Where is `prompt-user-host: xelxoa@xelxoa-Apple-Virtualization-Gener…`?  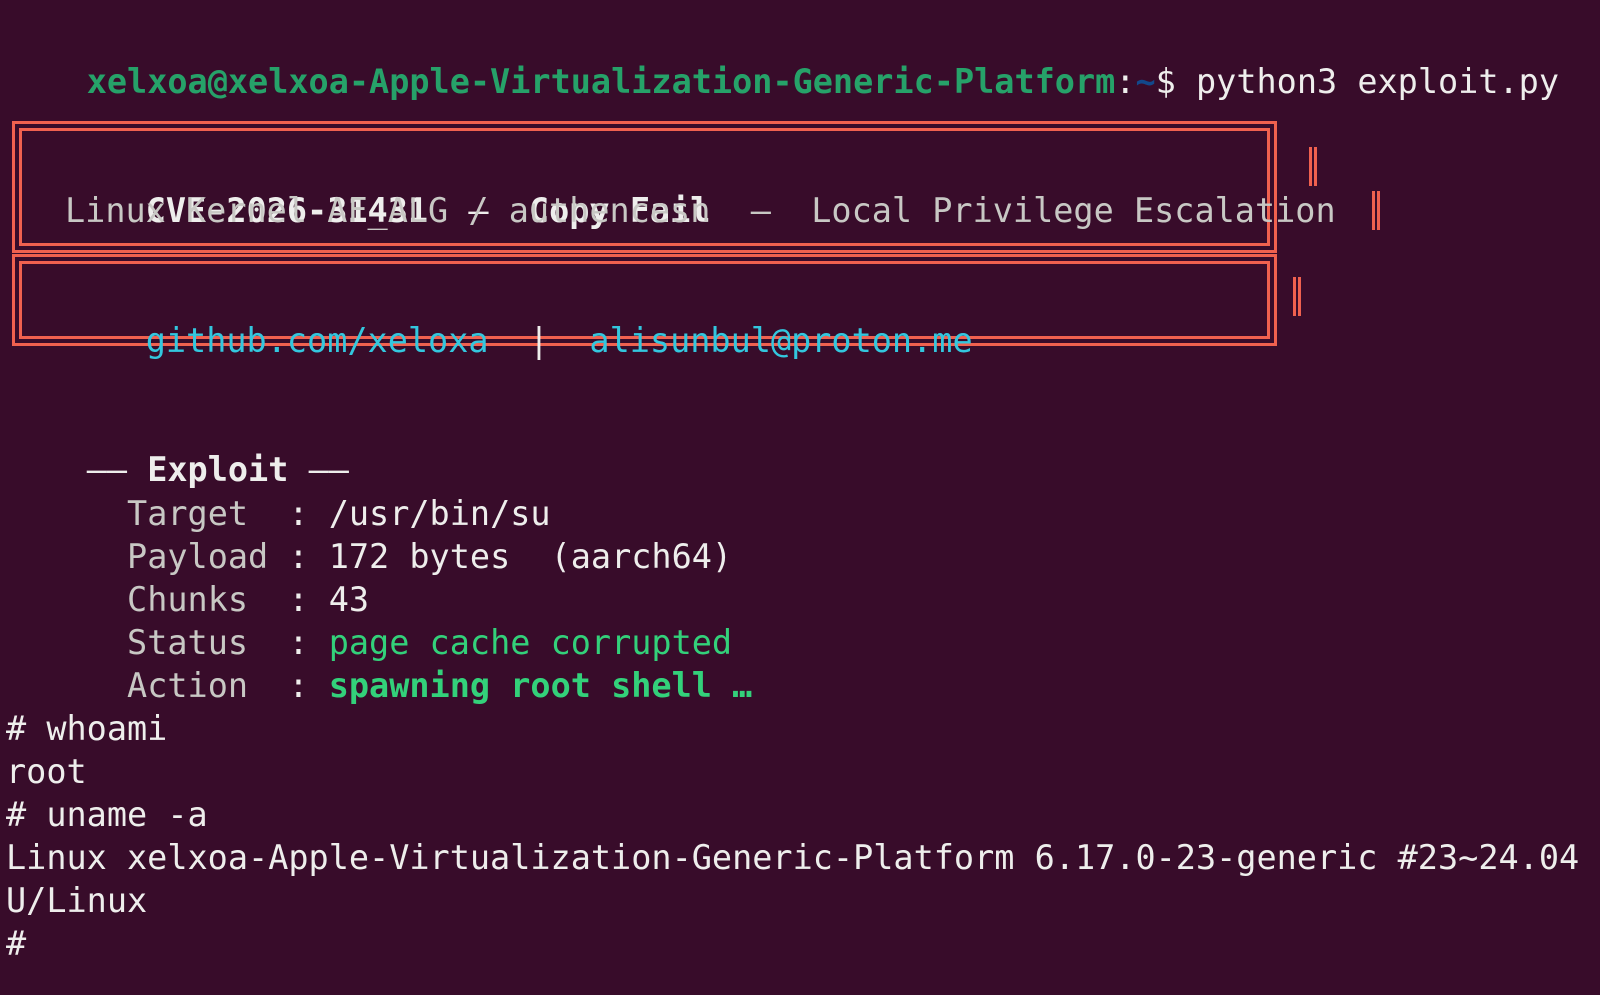 prompt-user-host: xelxoa@xelxoa-Apple-Virtualization-Gener… is located at coordinates (601, 81).